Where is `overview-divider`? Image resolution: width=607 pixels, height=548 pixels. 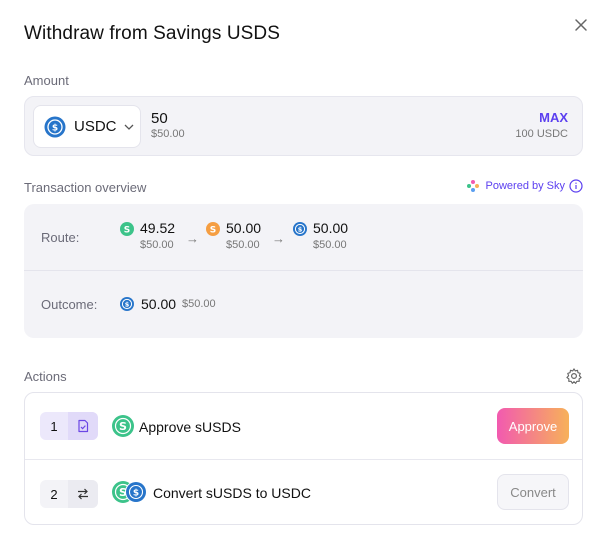 overview-divider is located at coordinates (303, 270).